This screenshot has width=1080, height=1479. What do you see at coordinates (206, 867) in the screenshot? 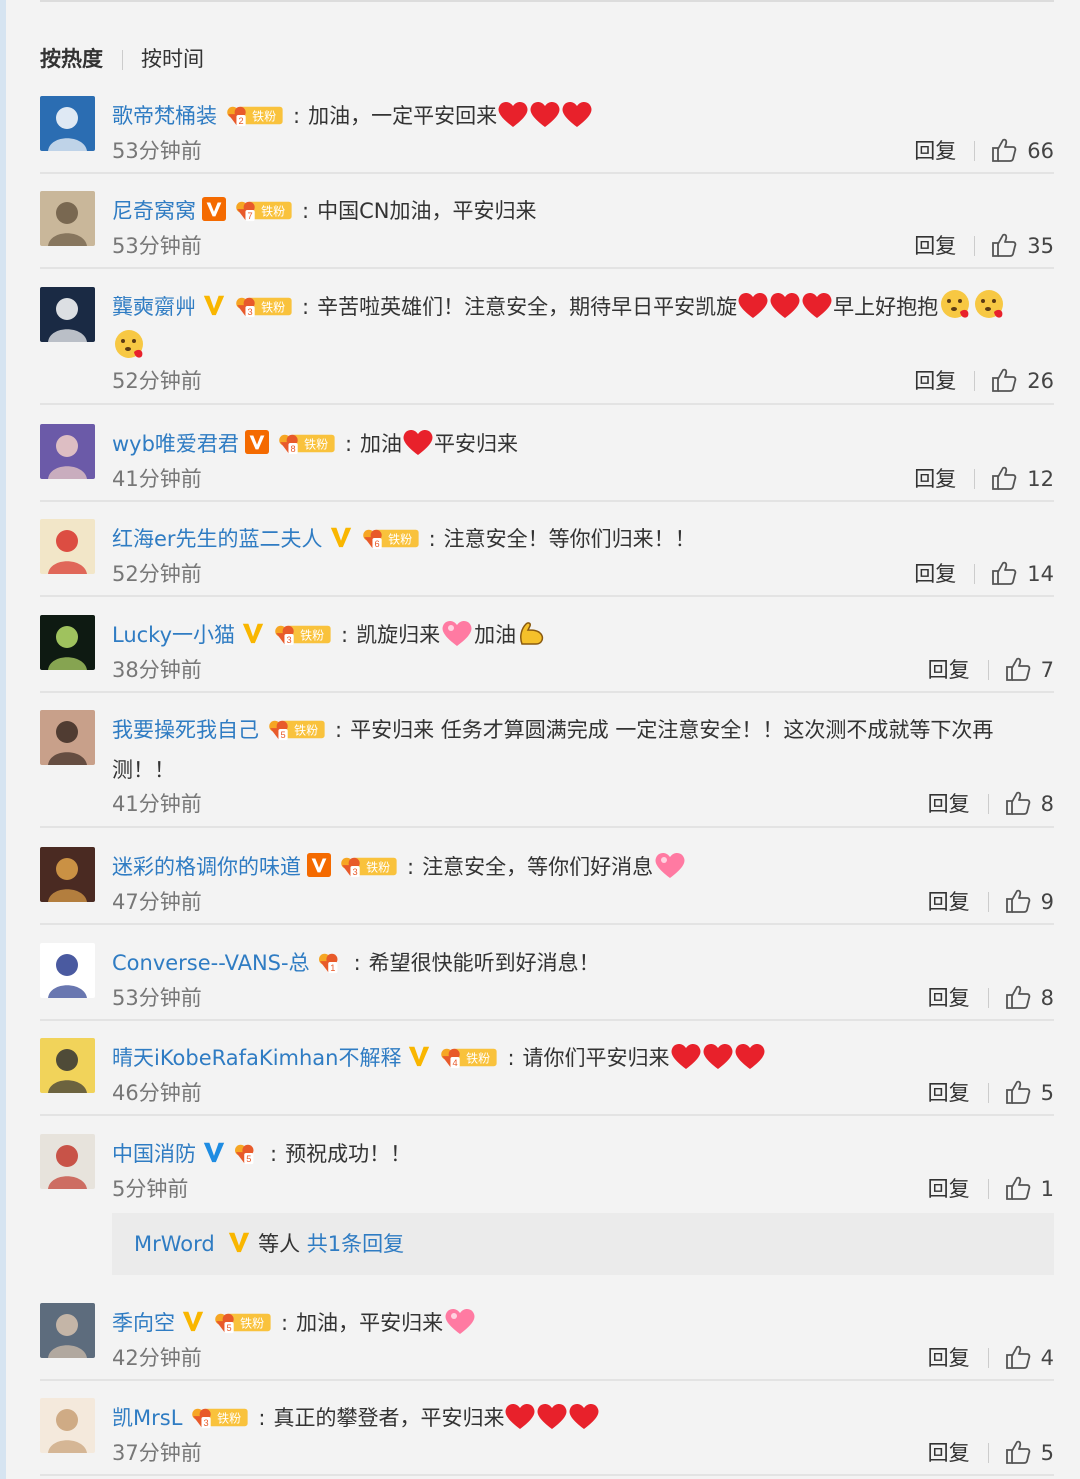
I see `comment-username: 迷彩的格调你的味道` at bounding box center [206, 867].